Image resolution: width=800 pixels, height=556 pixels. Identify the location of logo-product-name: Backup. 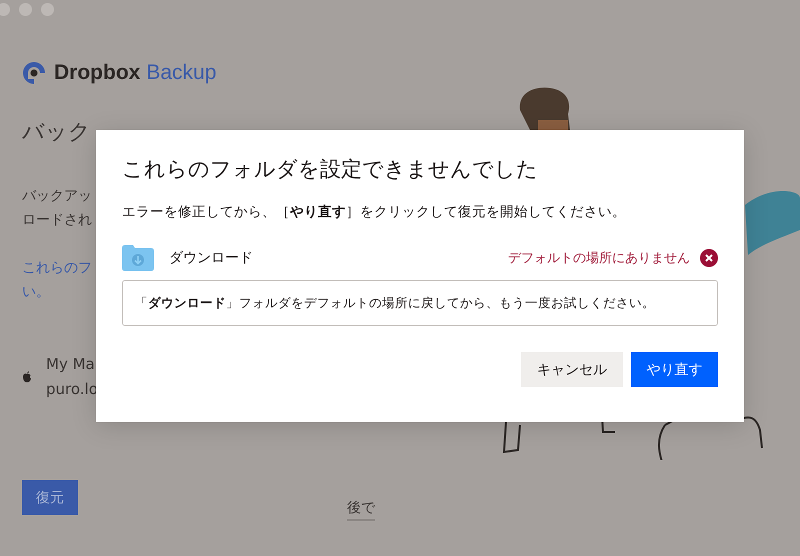
(181, 73).